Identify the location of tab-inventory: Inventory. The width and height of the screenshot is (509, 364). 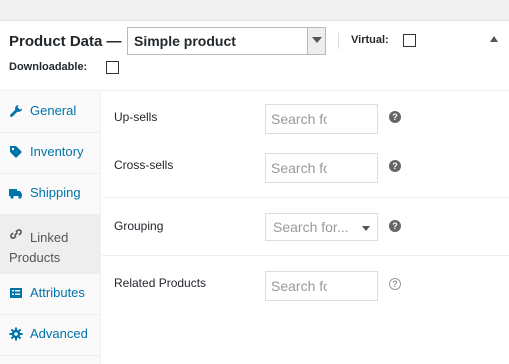
(50, 153).